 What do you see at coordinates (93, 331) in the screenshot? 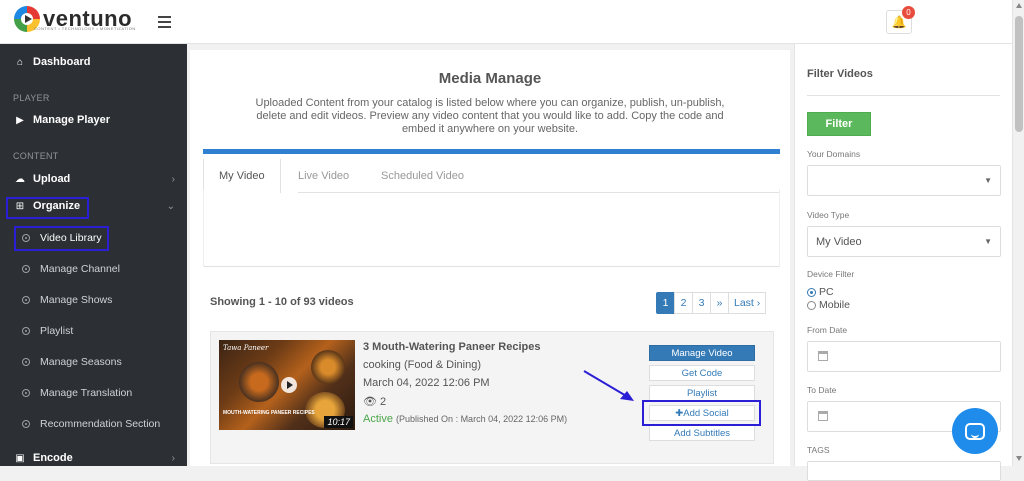
I see `sidebar-subitem-playlist: Playlist` at bounding box center [93, 331].